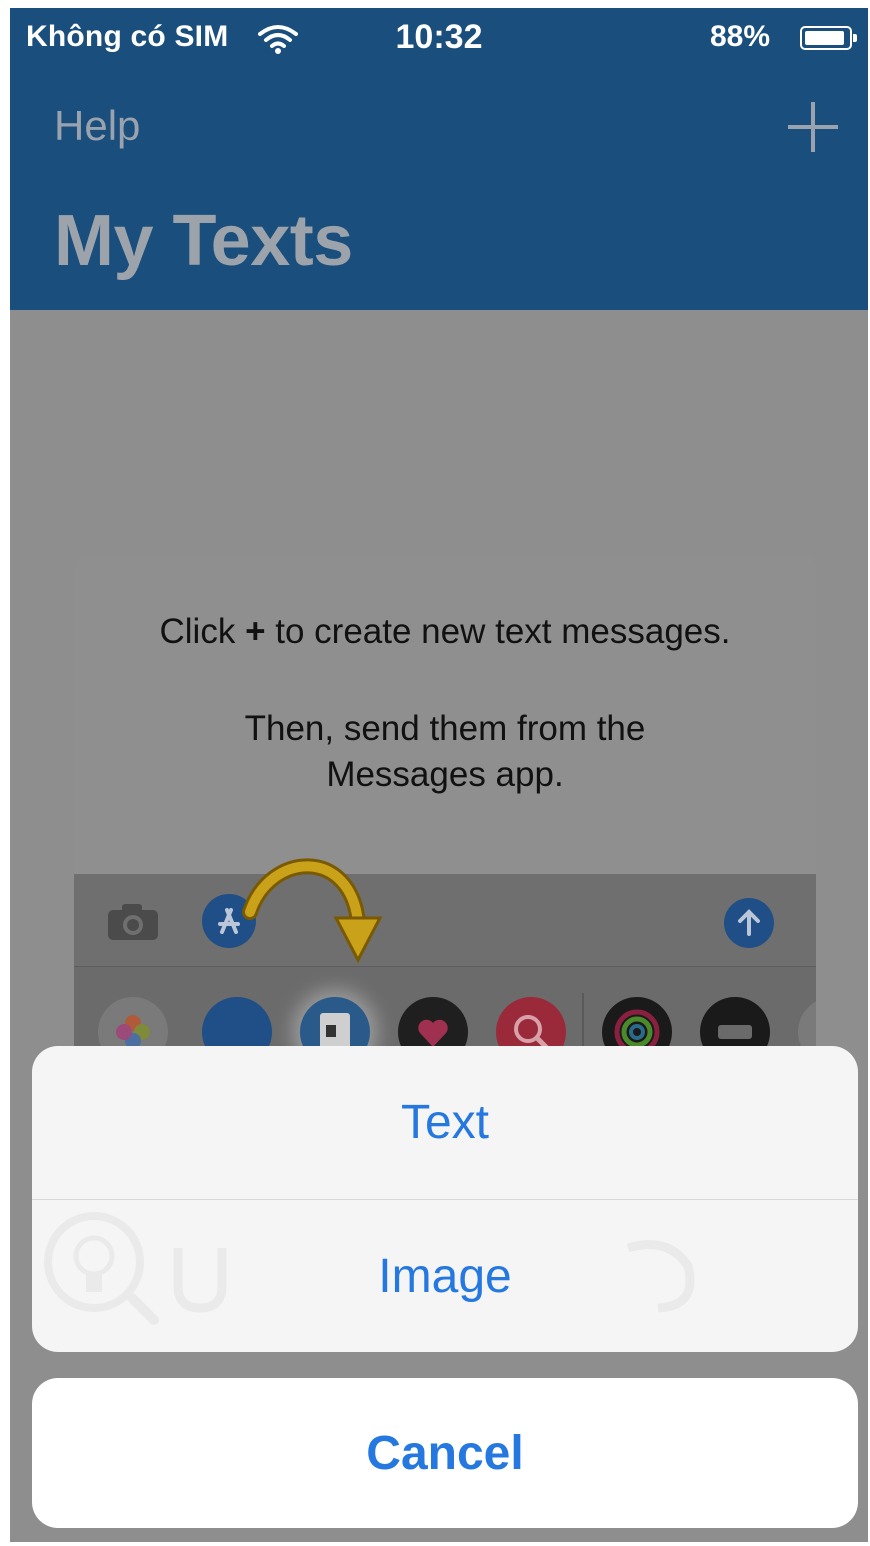 The width and height of the screenshot is (870, 1546). I want to click on camera-icon, so click(133, 922).